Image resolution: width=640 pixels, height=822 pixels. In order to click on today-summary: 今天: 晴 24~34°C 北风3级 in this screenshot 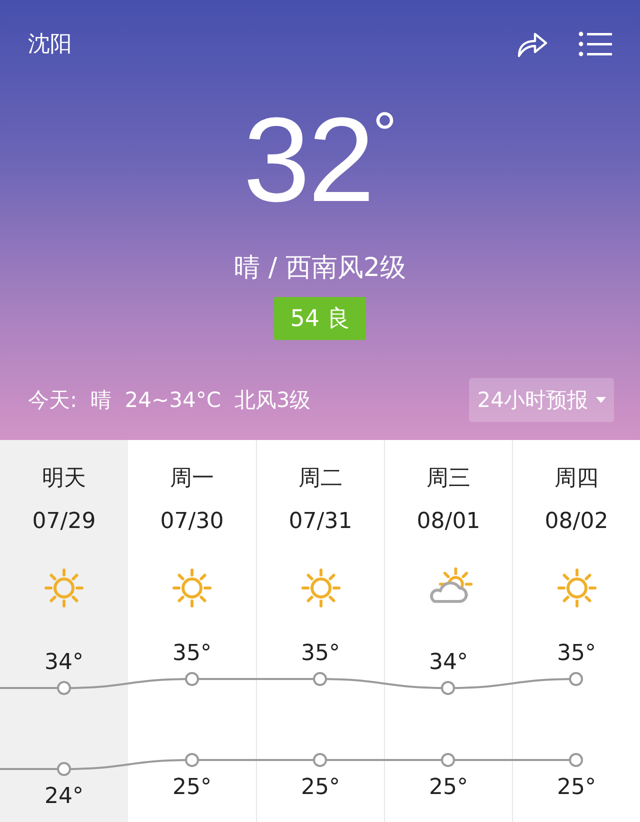, I will do `click(170, 400)`.